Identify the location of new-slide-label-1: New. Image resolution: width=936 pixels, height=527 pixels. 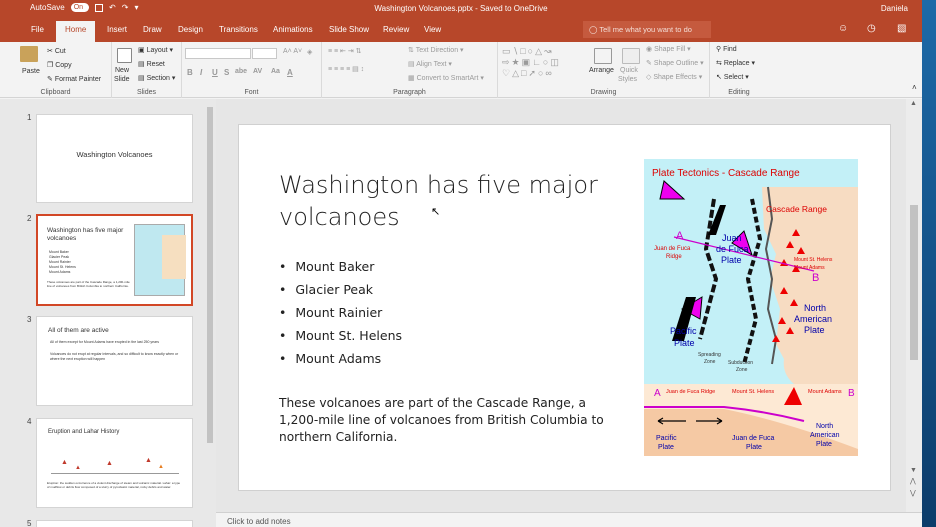
(122, 70).